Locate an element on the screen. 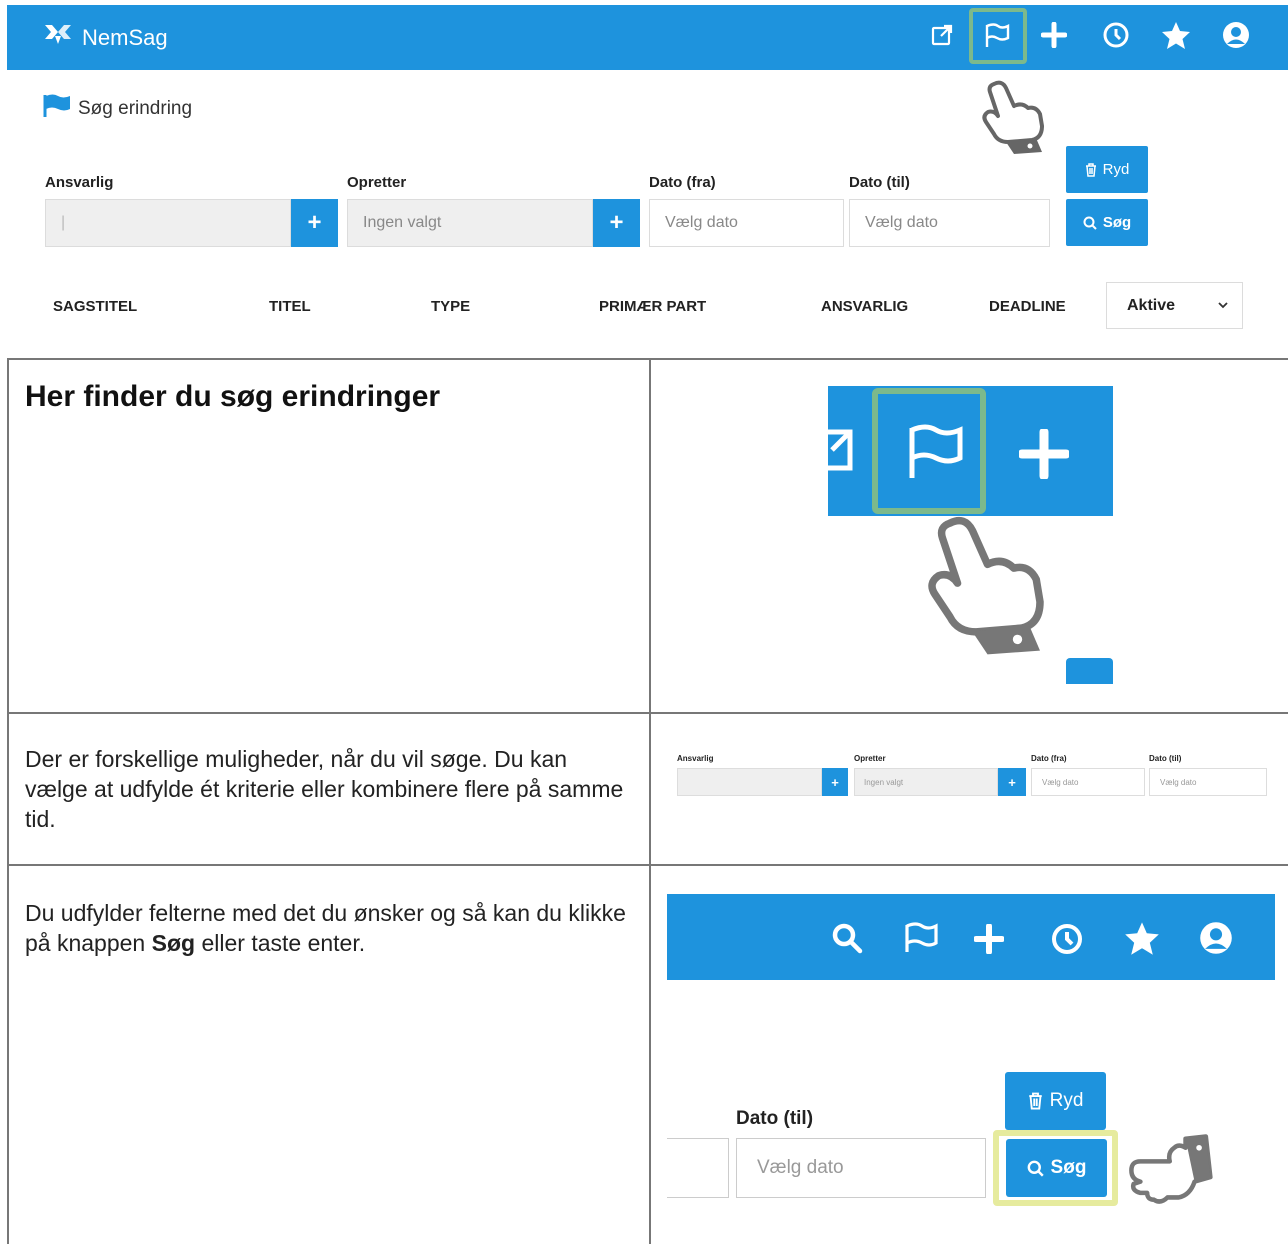 The width and height of the screenshot is (1288, 1244). zoom2-ryd-label: Ryd is located at coordinates (1066, 1100).